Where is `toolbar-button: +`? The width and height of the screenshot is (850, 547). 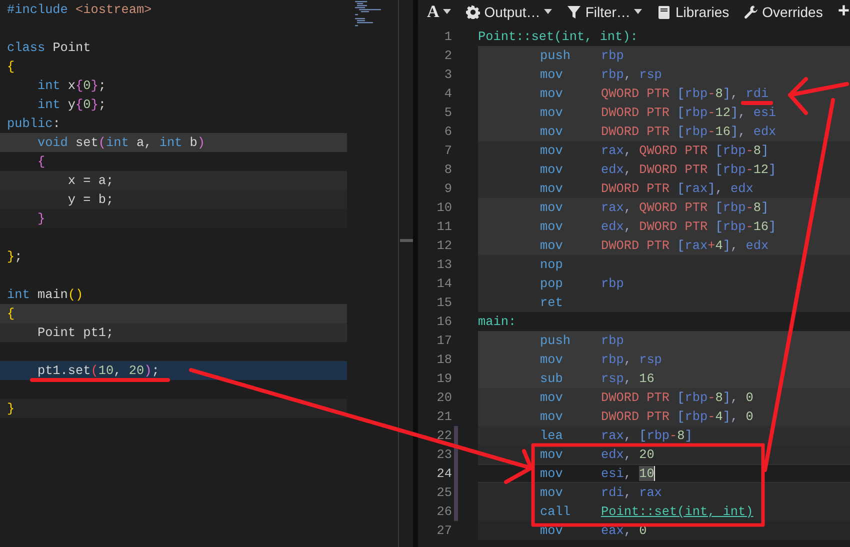
toolbar-button: + is located at coordinates (844, 11).